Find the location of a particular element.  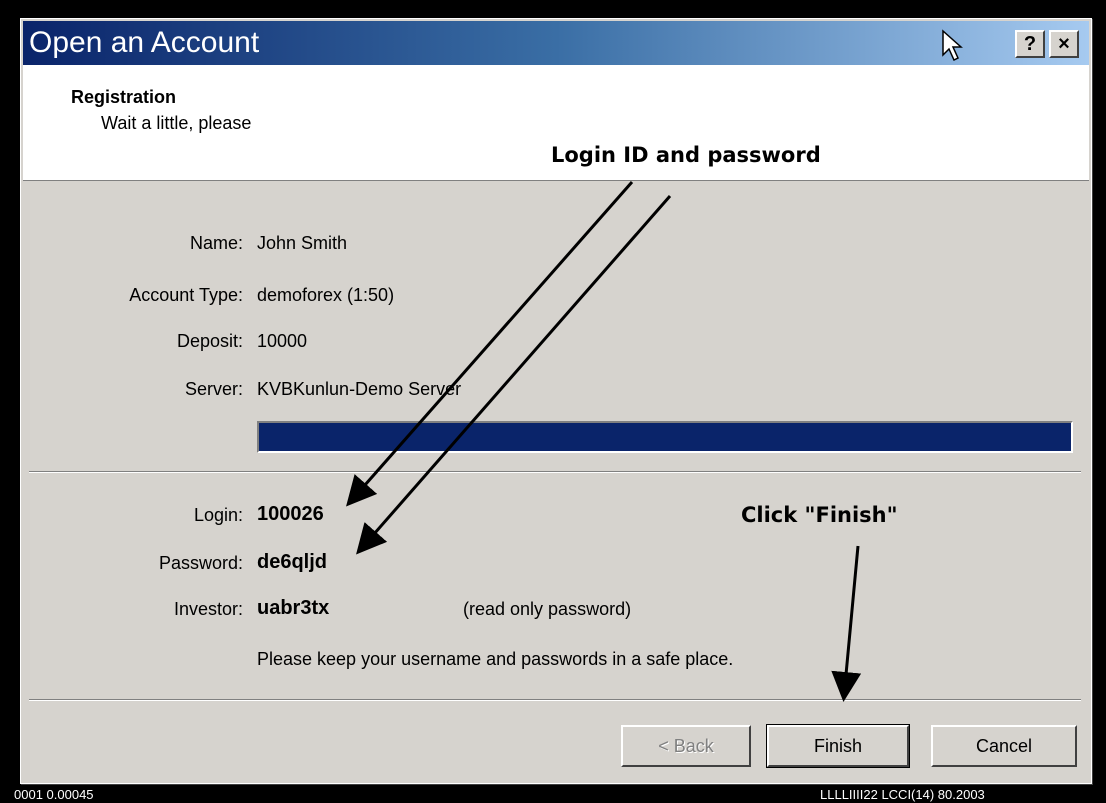

window-title: Open an Account is located at coordinates (144, 42).